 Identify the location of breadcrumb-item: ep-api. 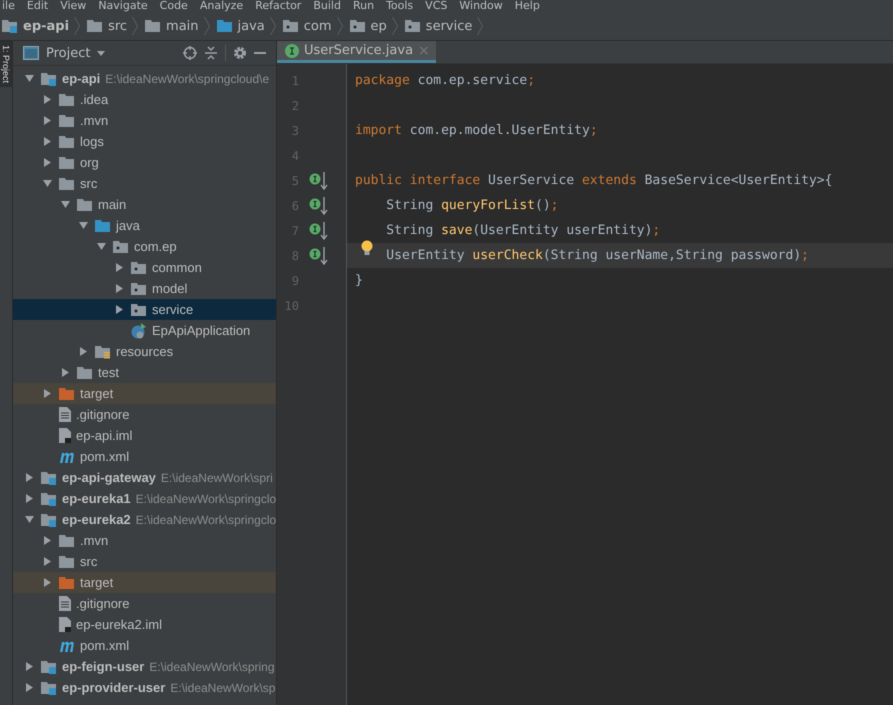
(46, 26).